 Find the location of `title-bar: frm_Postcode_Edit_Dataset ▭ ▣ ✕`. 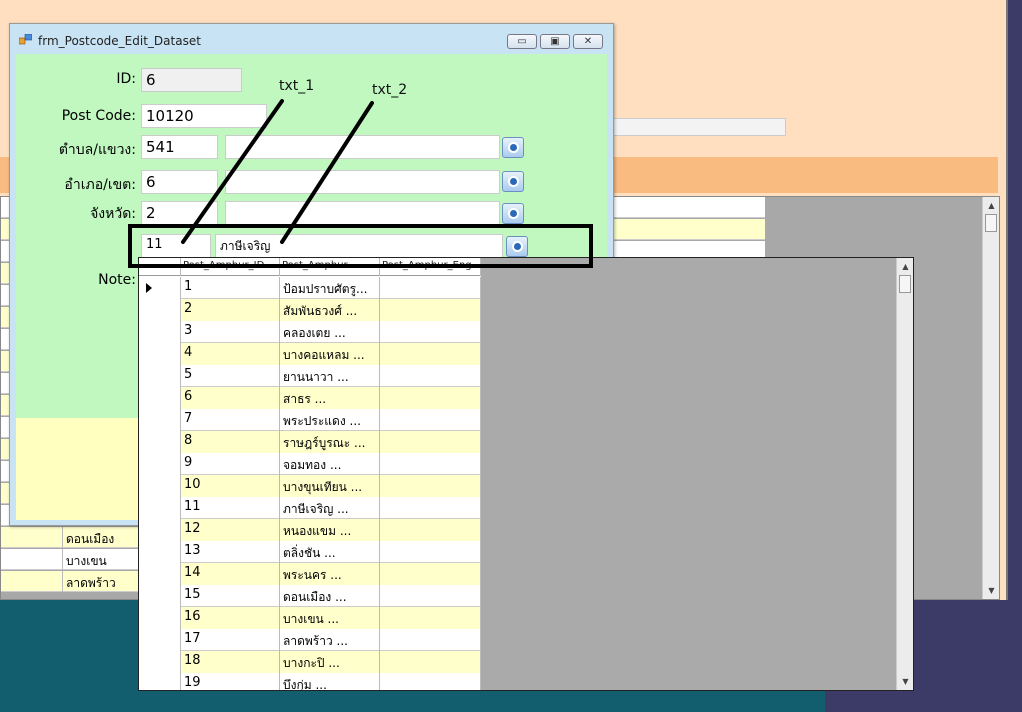

title-bar: frm_Postcode_Edit_Dataset ▭ ▣ ✕ is located at coordinates (311, 39).